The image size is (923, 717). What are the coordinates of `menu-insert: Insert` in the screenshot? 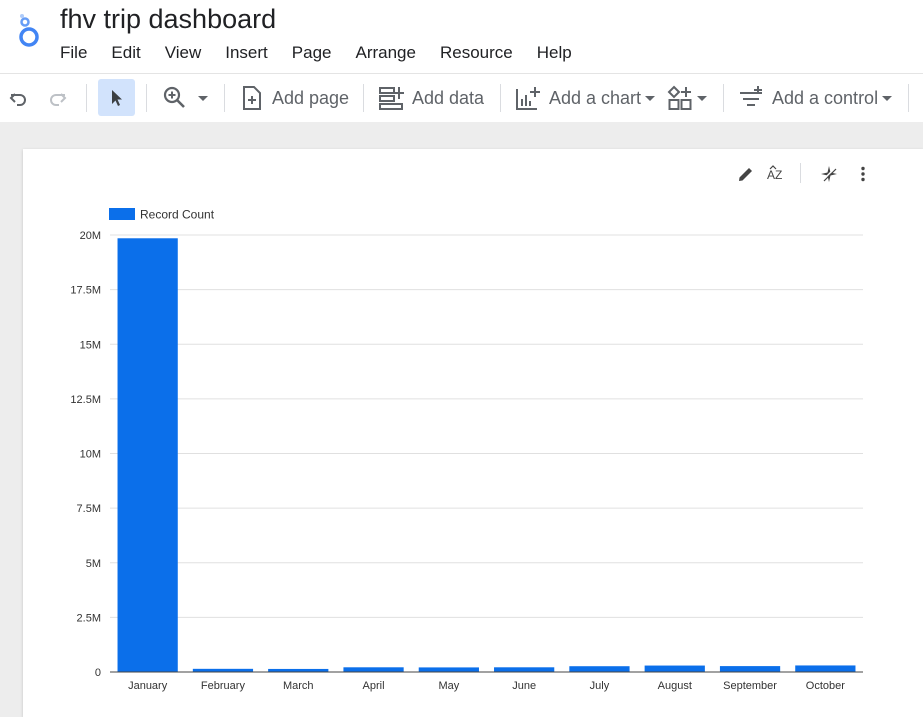 It's located at (246, 53).